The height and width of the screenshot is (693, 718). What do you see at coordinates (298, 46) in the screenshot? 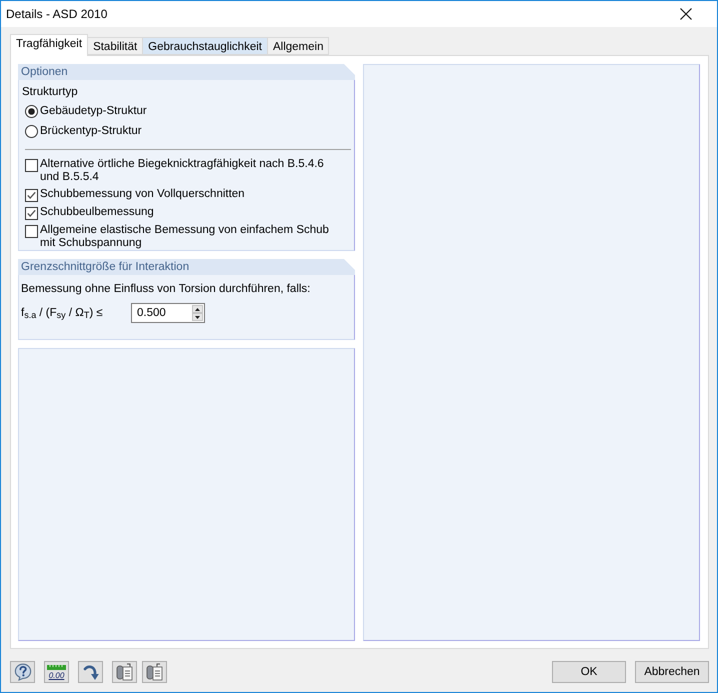
I see `tab: Allgemein` at bounding box center [298, 46].